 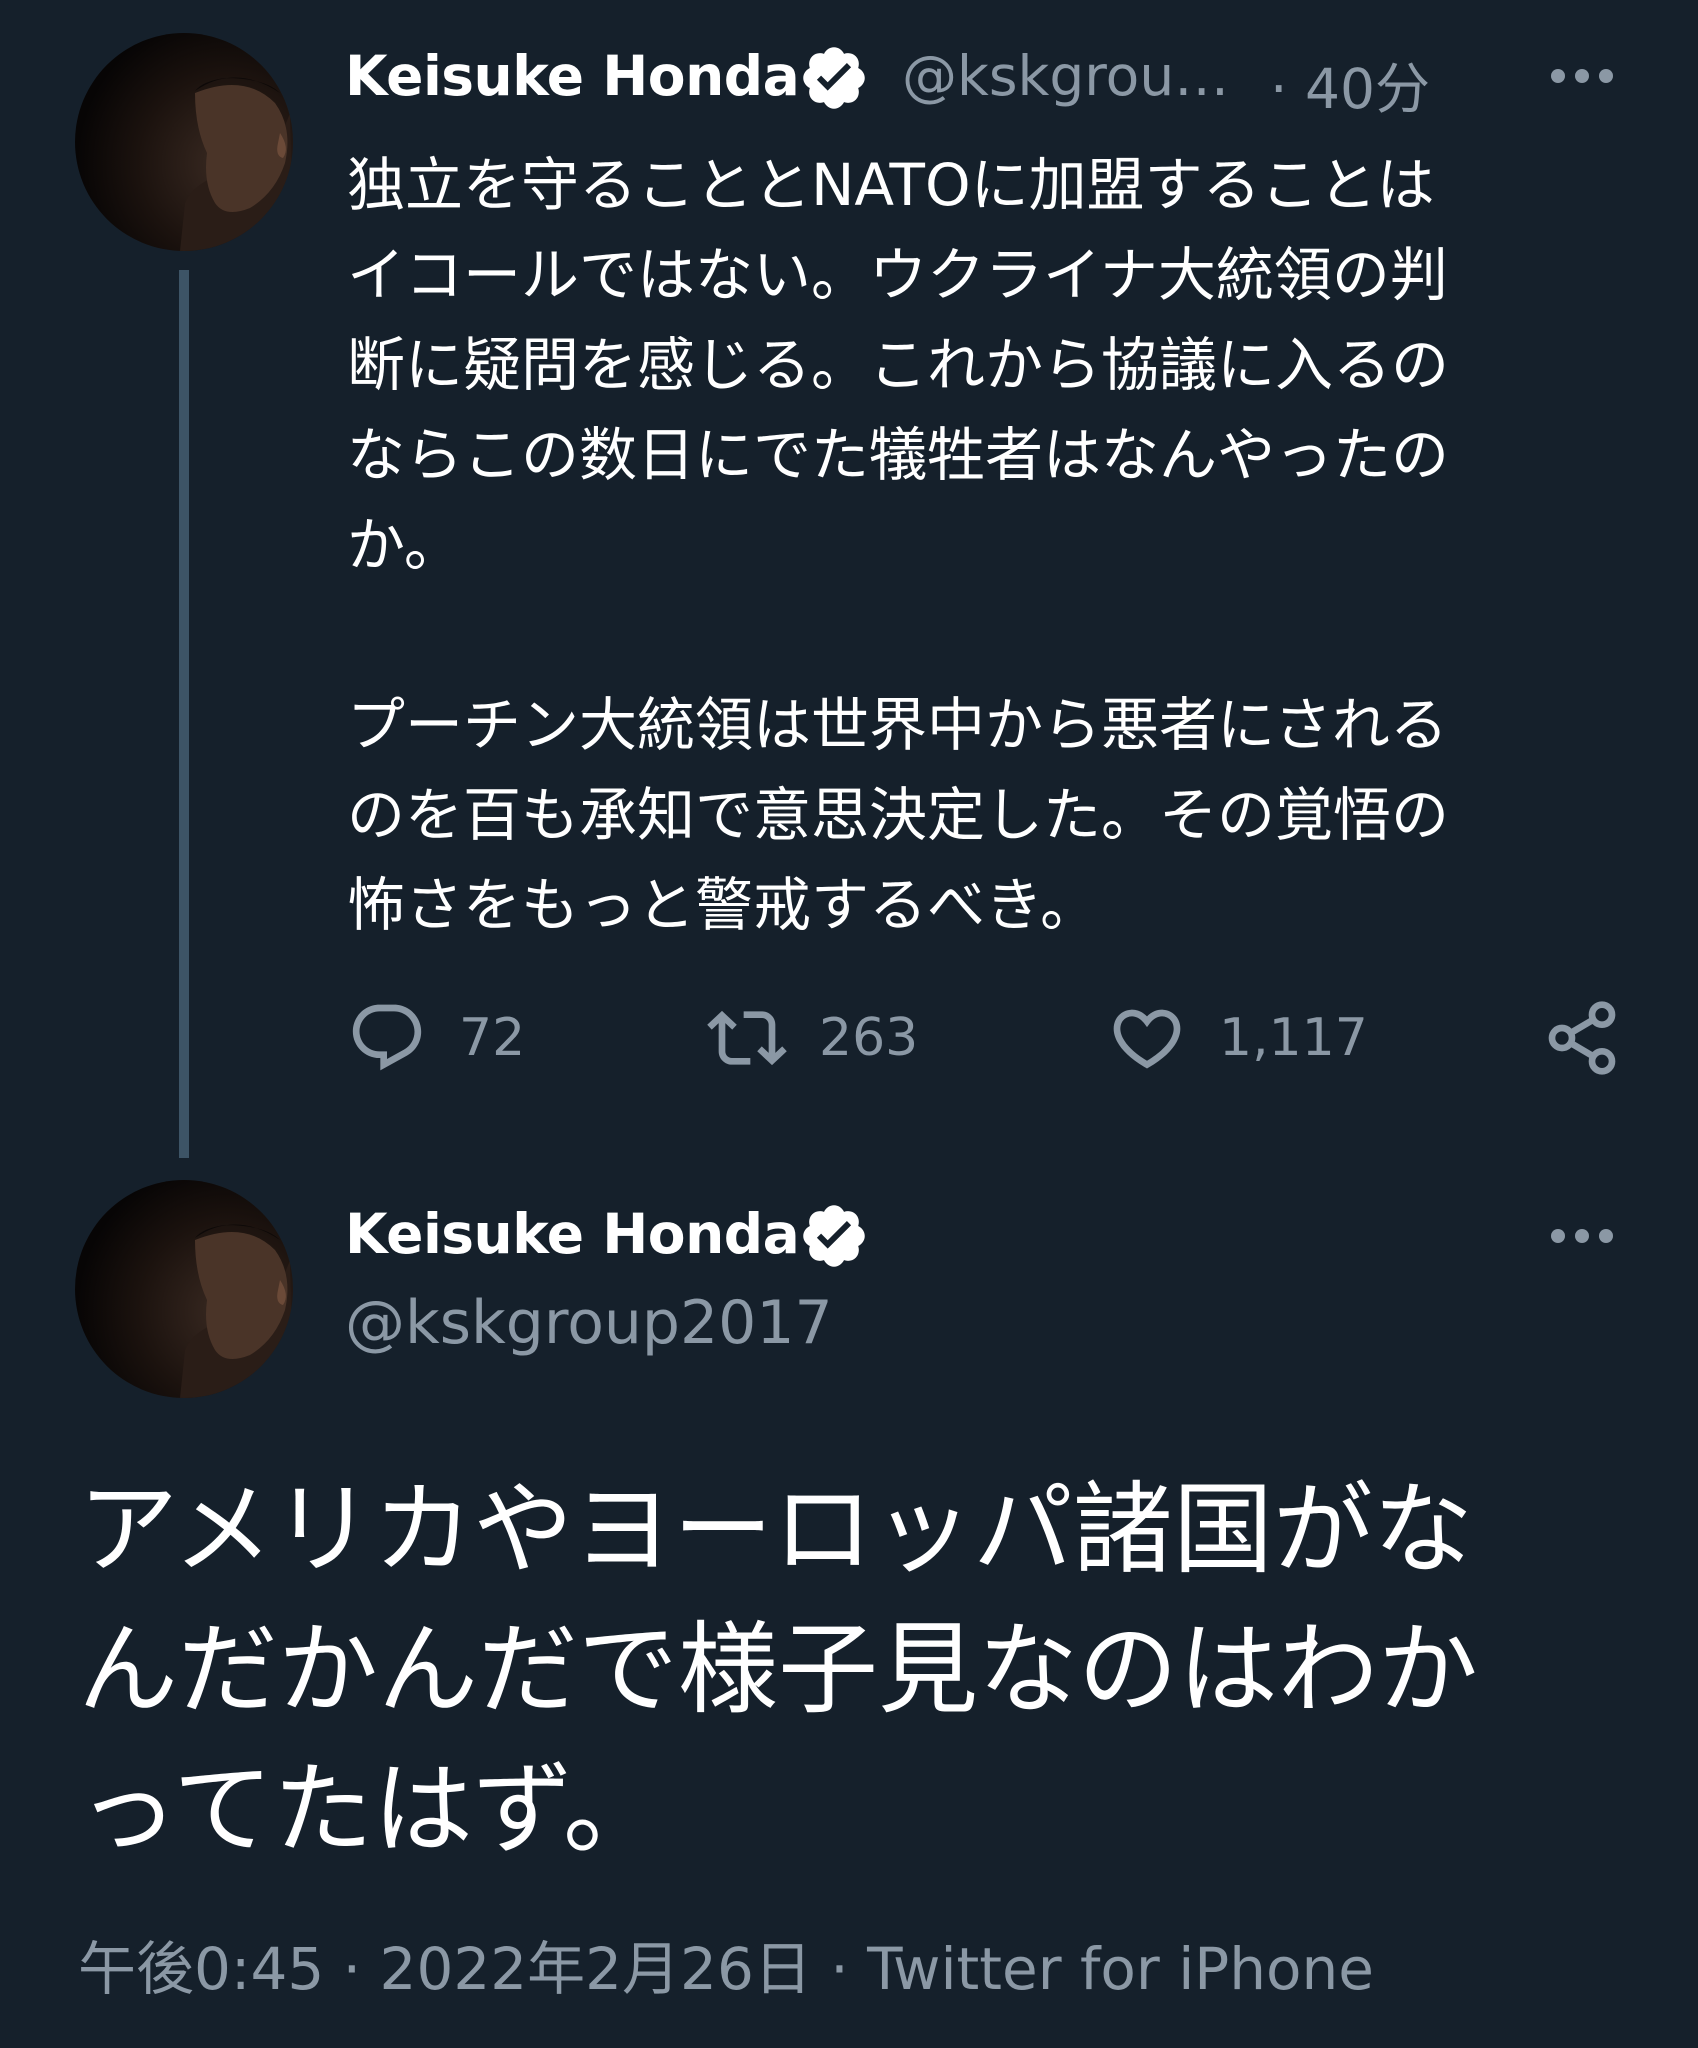 What do you see at coordinates (897, 275) in the screenshot?
I see `tweet-text-line: イコールではない。ウクライナ大統領の判` at bounding box center [897, 275].